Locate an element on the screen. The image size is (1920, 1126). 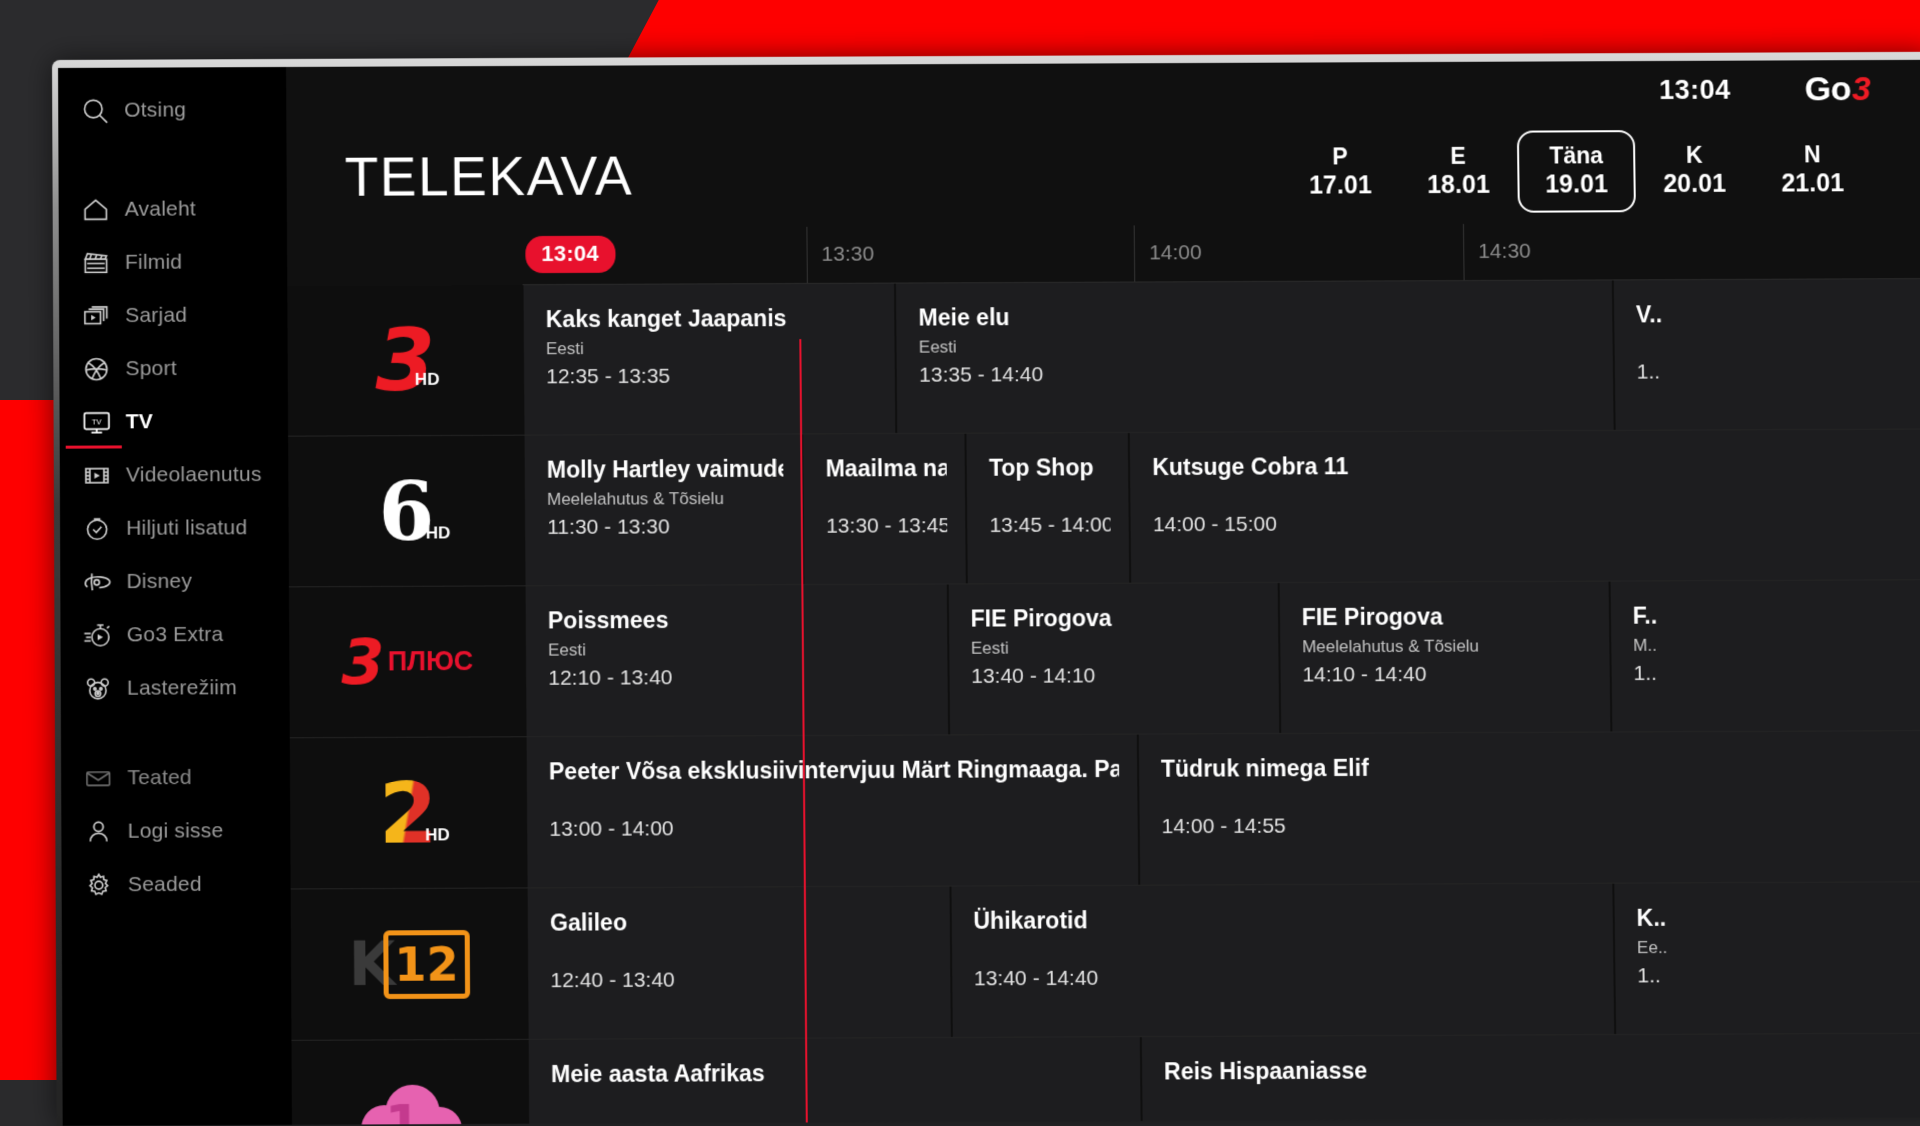
sidebar-item-tv: TV TV is located at coordinates (173, 422).